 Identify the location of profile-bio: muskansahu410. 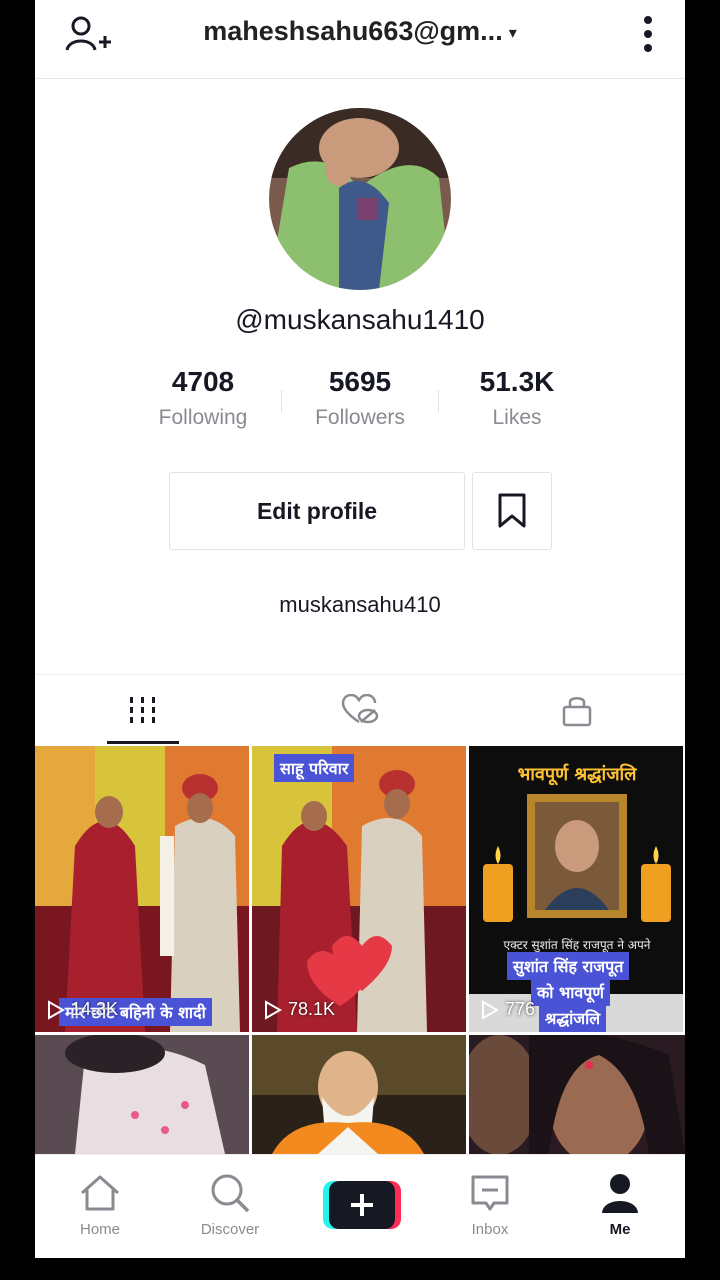
(360, 604).